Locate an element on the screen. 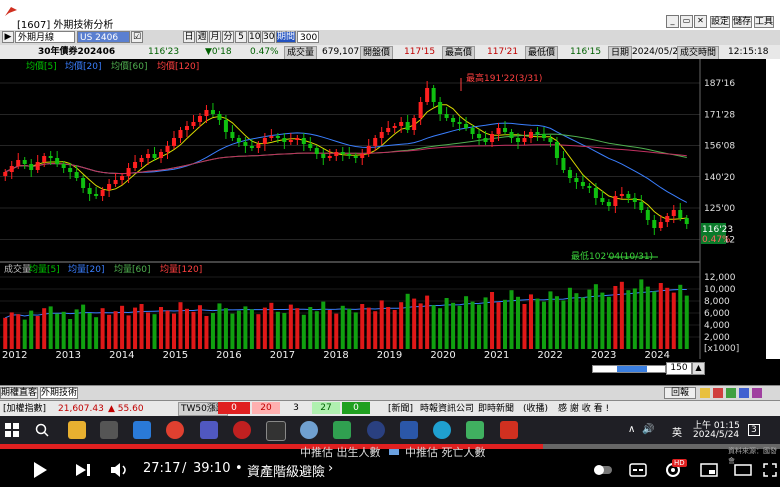 The width and height of the screenshot is (780, 487). index-change: ▲ 55.60 is located at coordinates (126, 409).